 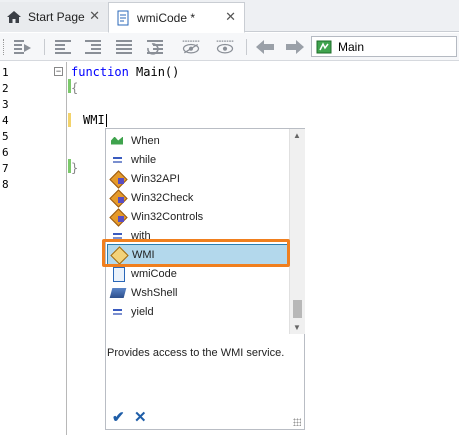 What do you see at coordinates (14, 17) in the screenshot?
I see `home-icon` at bounding box center [14, 17].